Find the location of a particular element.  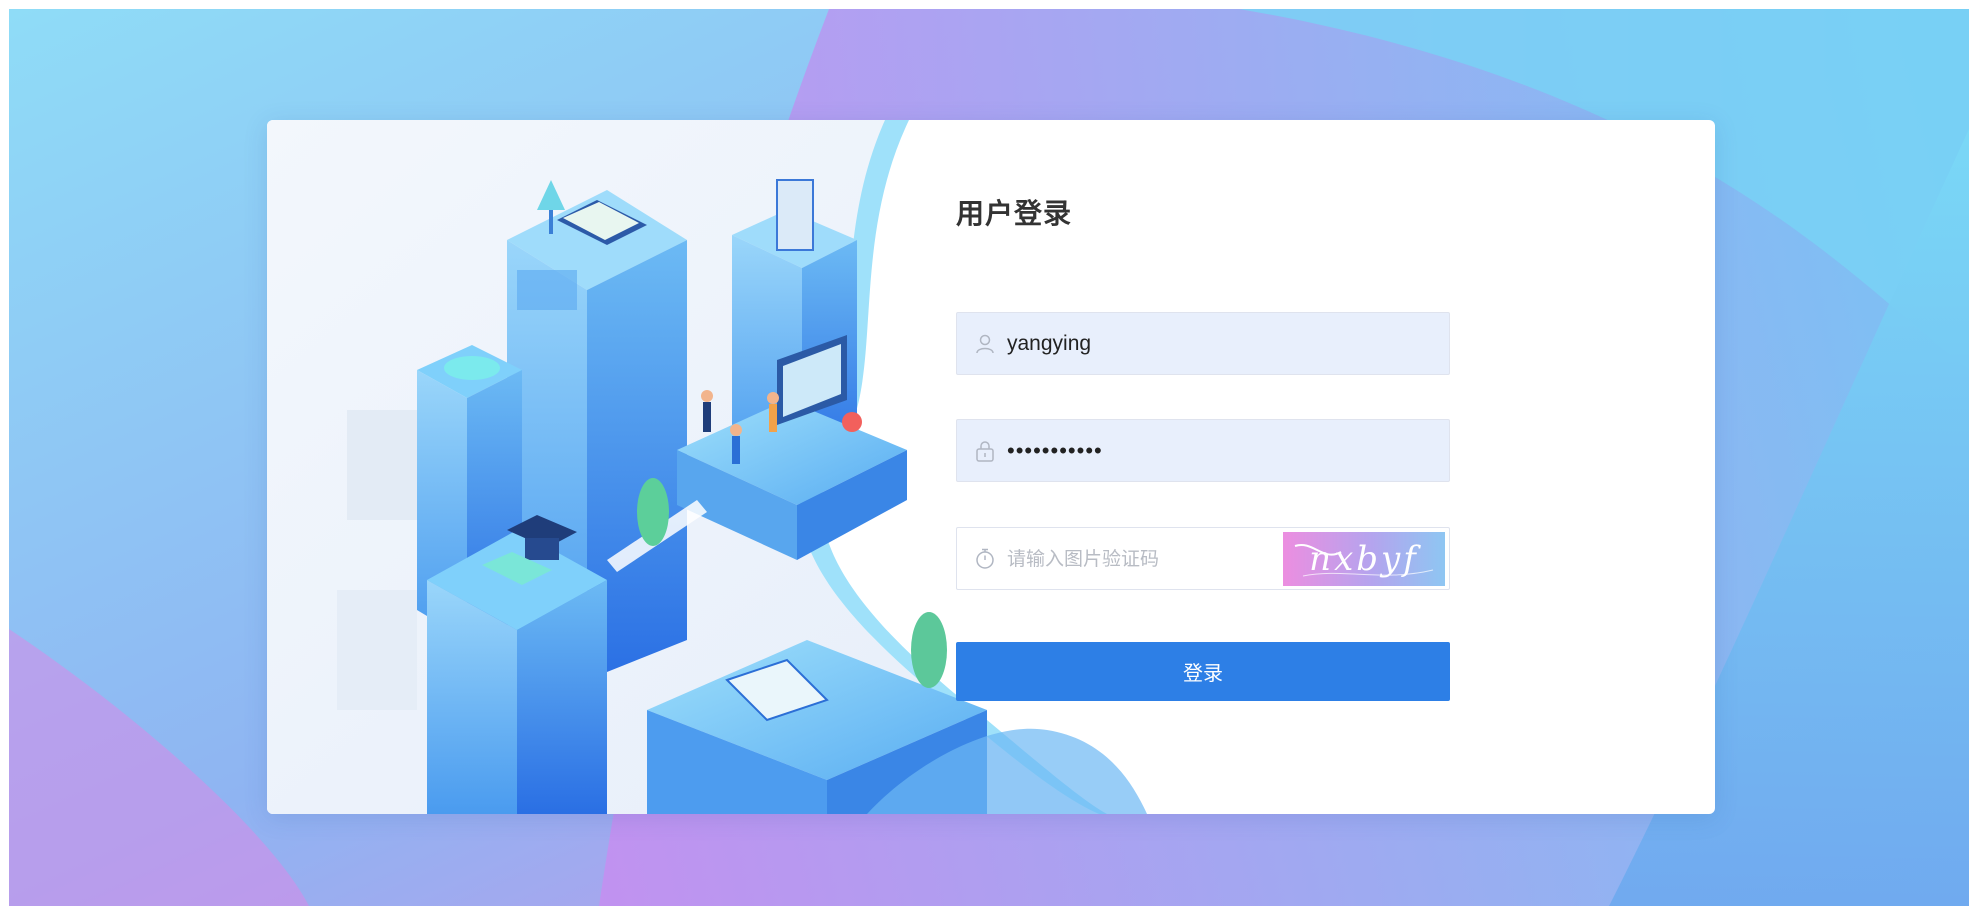

username-field is located at coordinates (1203, 343).